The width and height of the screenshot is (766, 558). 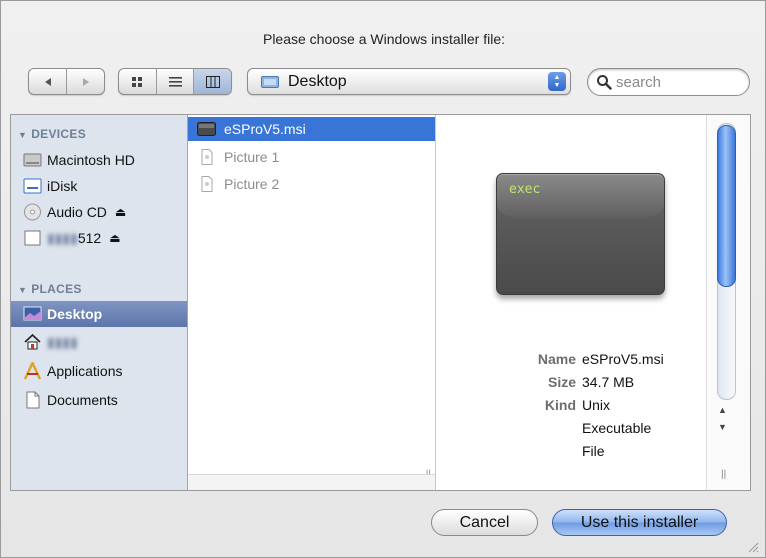 I want to click on size-value: 34.7 MB, so click(x=608, y=382).